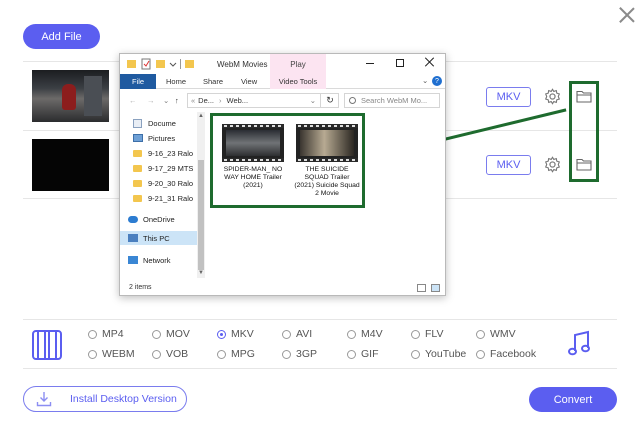  I want to click on refresh-icon: ↻, so click(329, 100).